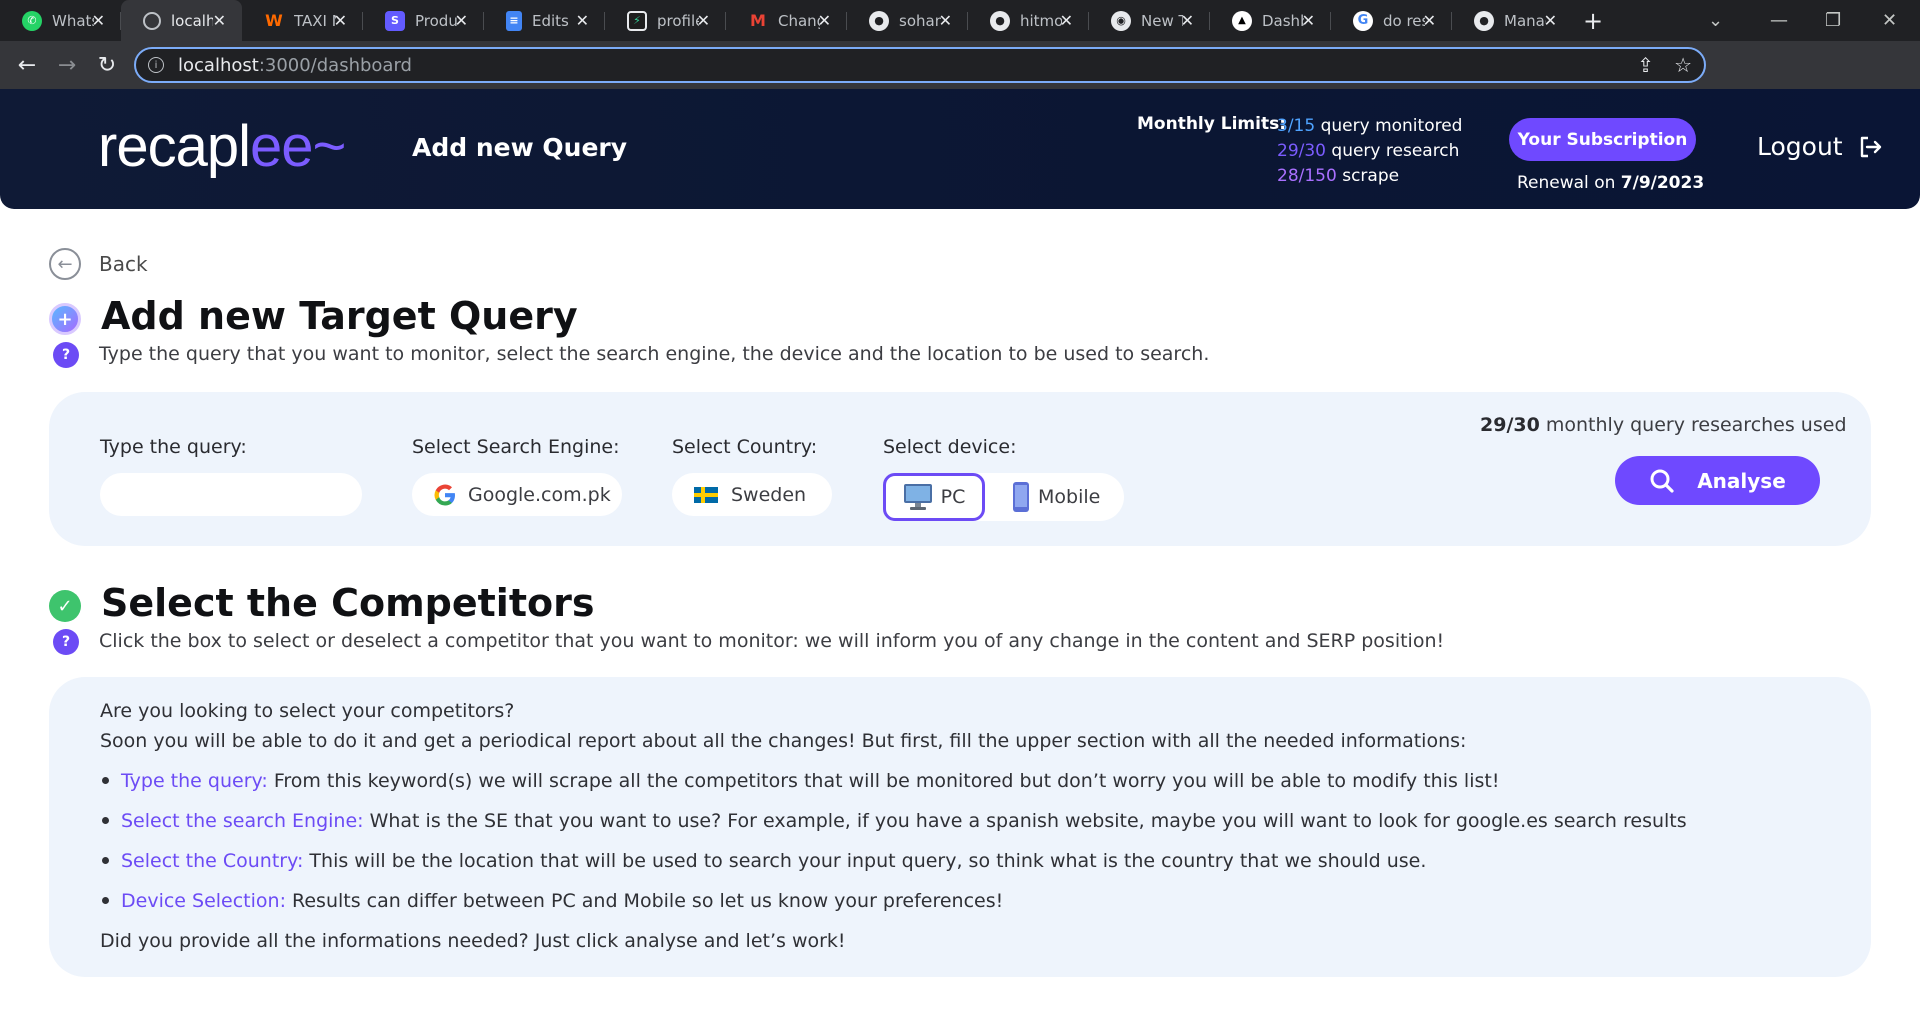  Describe the element at coordinates (335, 65) in the screenshot. I see `url-path: :3000/dashboard` at that location.